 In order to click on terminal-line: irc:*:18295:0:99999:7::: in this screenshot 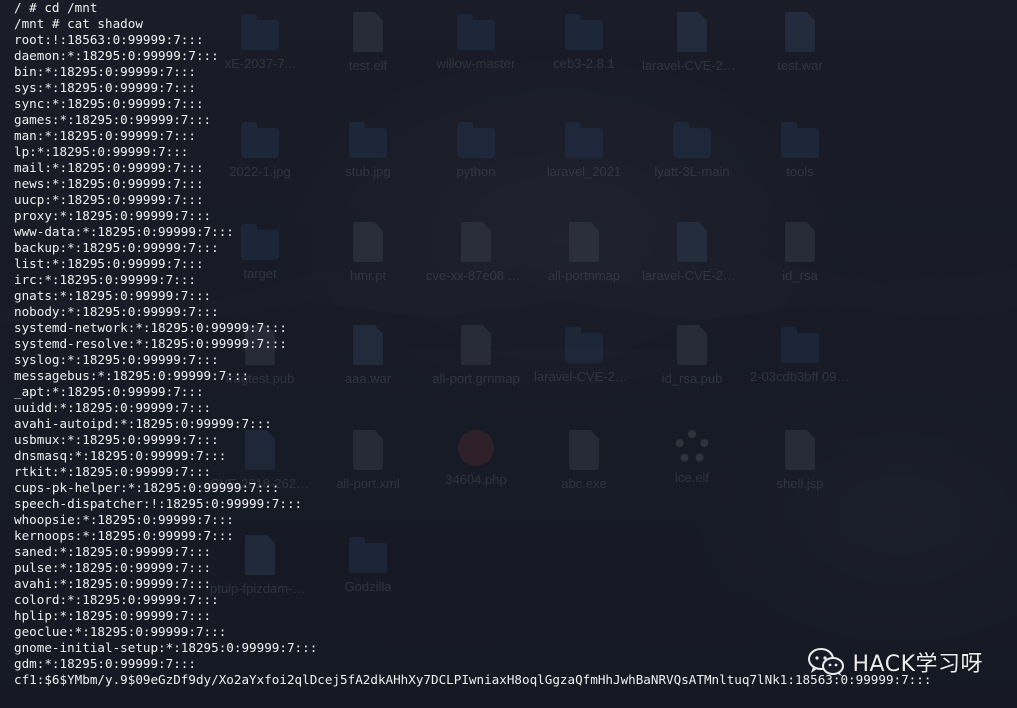, I will do `click(105, 279)`.